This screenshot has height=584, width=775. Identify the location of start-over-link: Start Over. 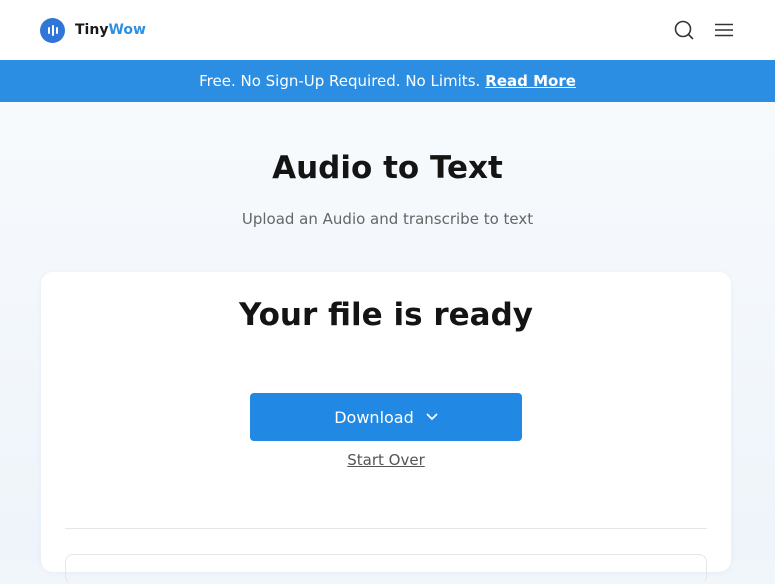
(386, 460).